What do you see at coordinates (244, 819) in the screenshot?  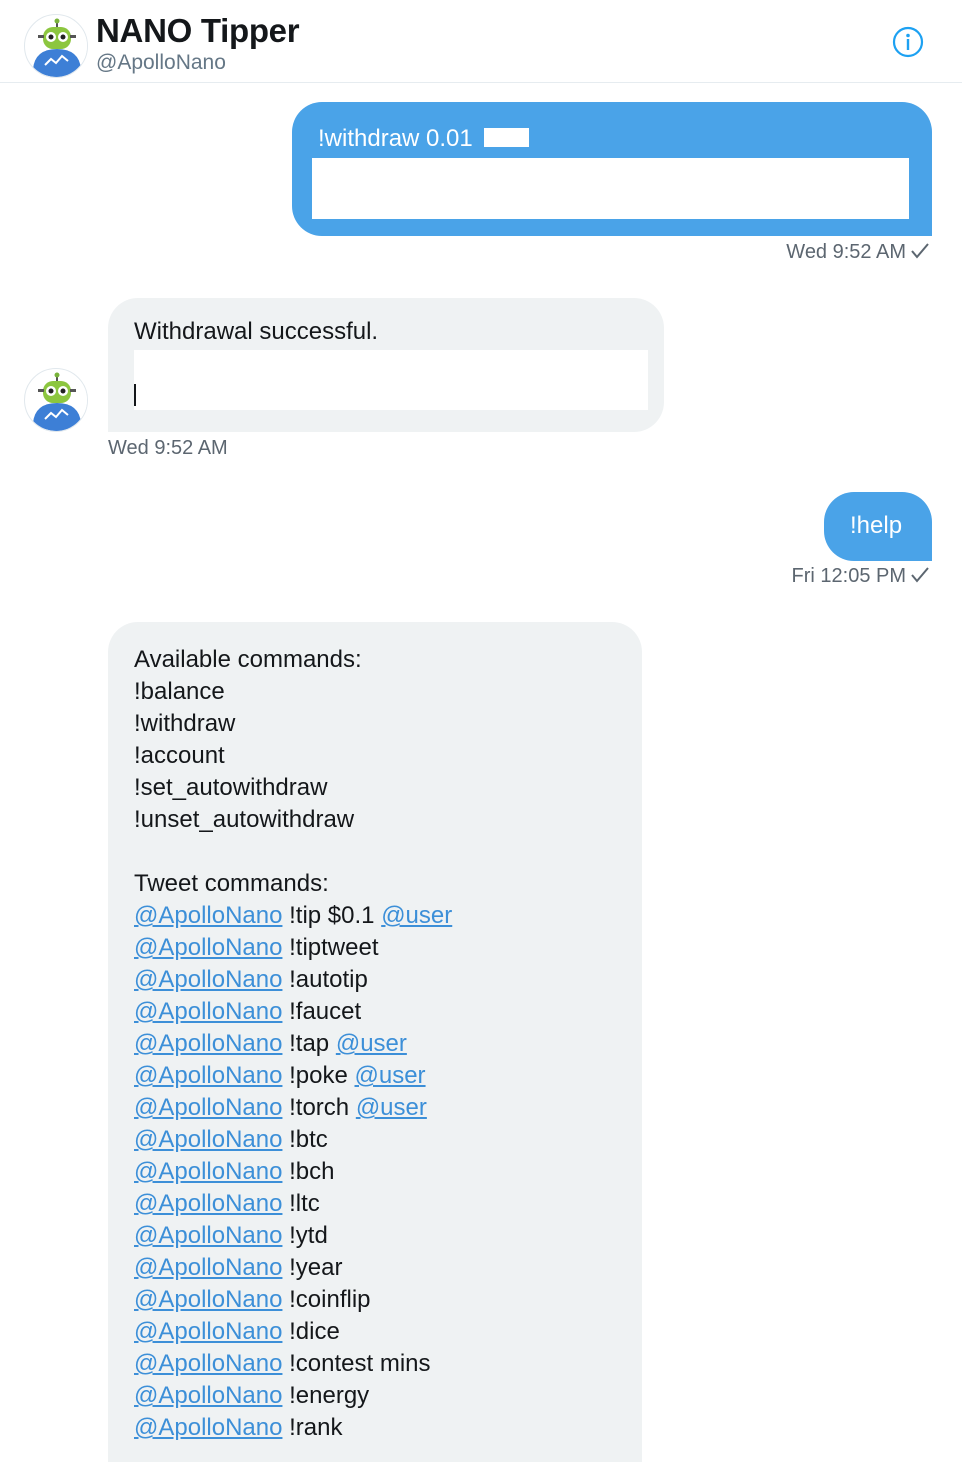 I see `command-item: !unset_autowithdraw` at bounding box center [244, 819].